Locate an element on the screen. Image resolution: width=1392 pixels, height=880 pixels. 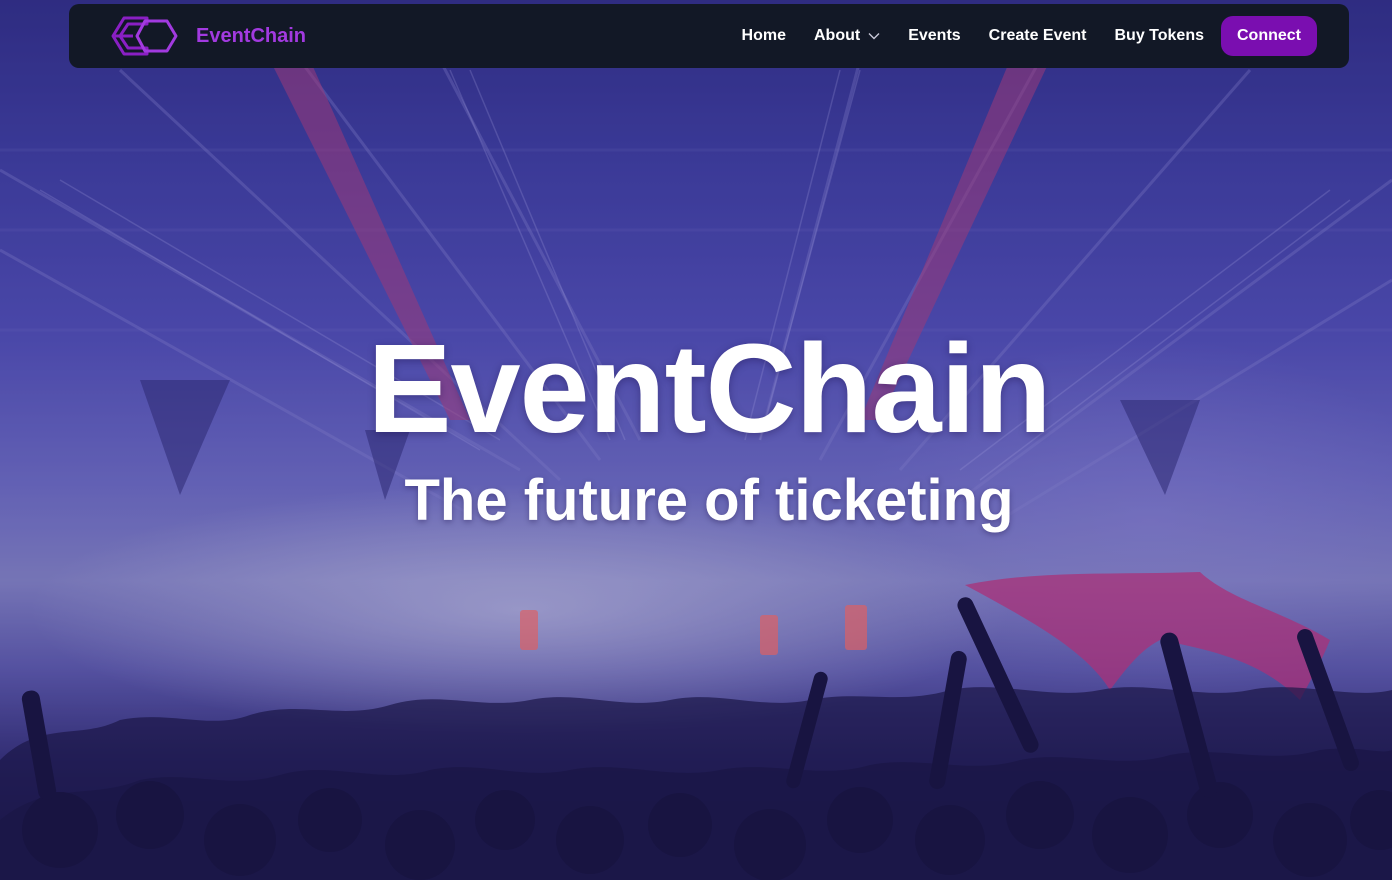
hero-title: EventChain is located at coordinates (709, 388).